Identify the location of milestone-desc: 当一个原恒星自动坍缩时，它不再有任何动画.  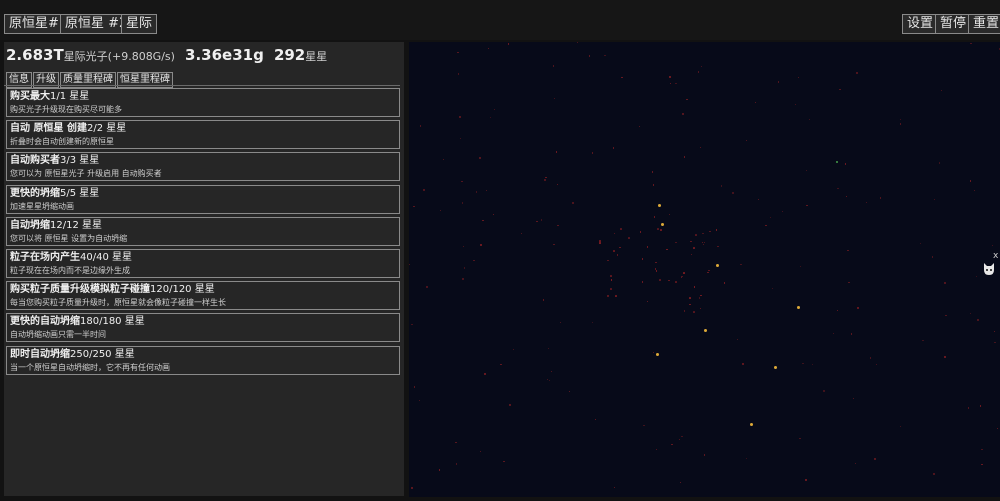
(90, 367).